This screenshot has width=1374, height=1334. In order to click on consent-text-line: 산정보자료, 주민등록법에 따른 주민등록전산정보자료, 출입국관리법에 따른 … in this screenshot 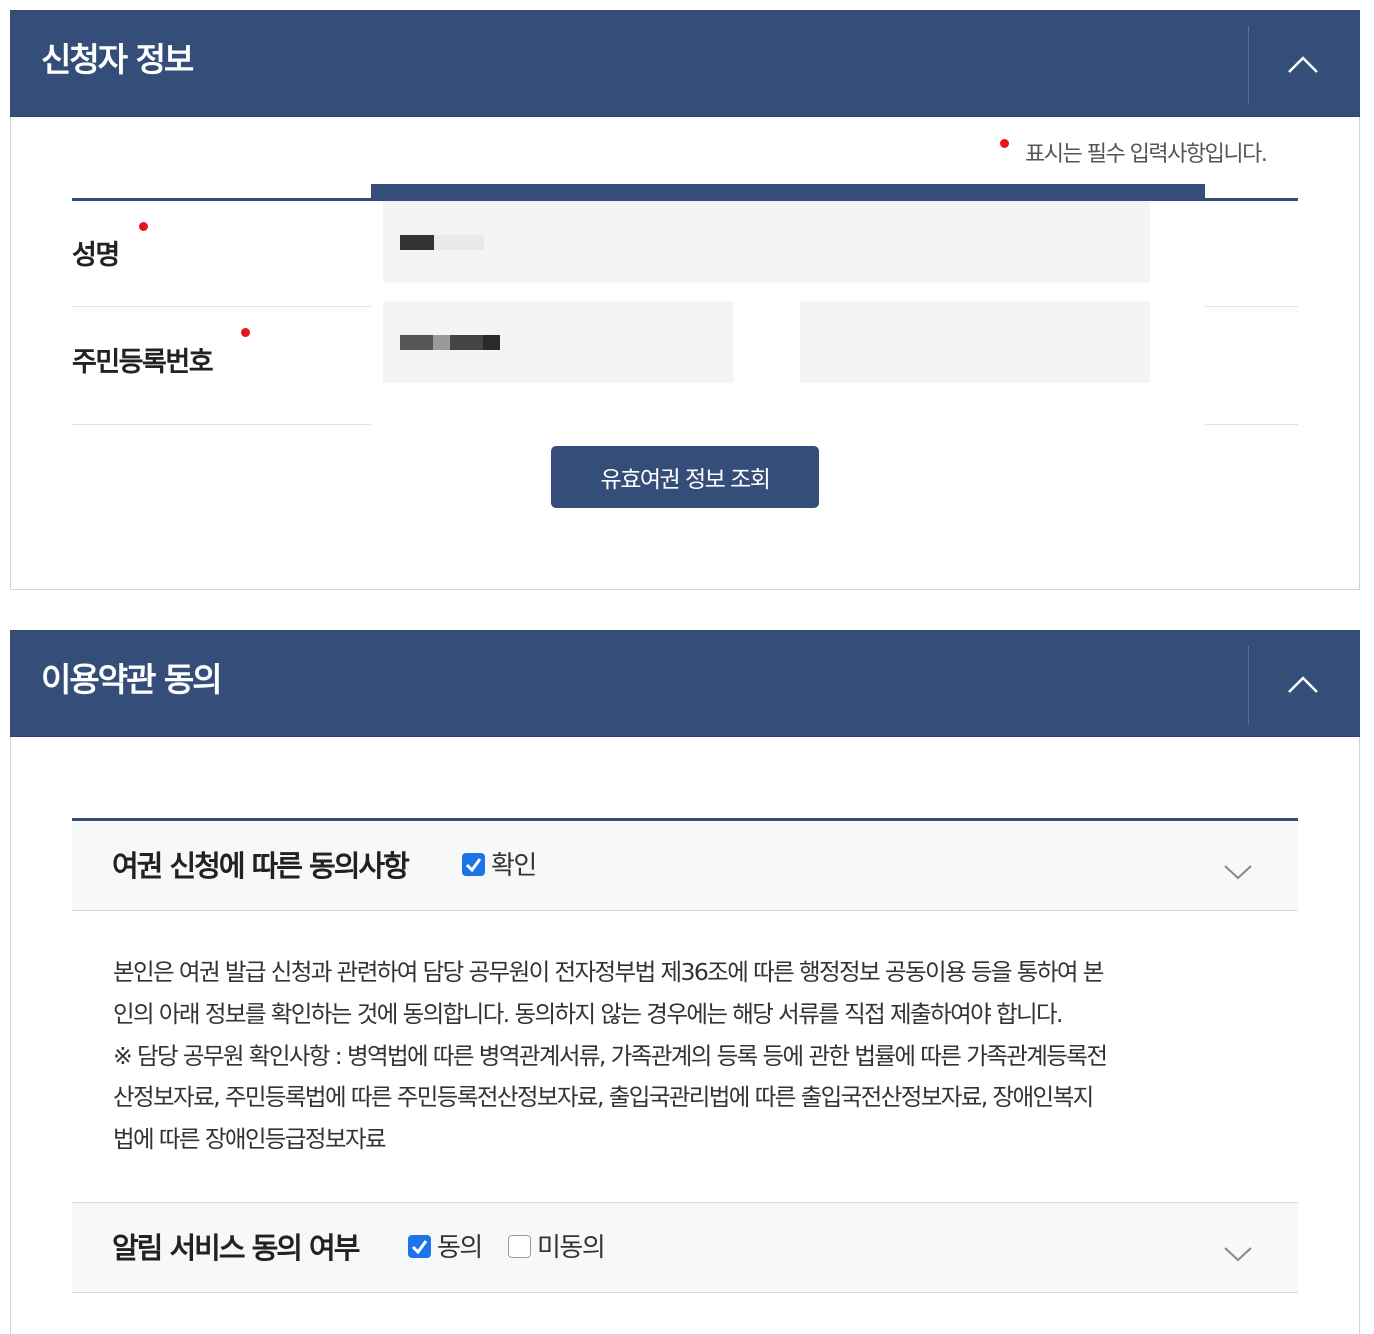, I will do `click(603, 1097)`.